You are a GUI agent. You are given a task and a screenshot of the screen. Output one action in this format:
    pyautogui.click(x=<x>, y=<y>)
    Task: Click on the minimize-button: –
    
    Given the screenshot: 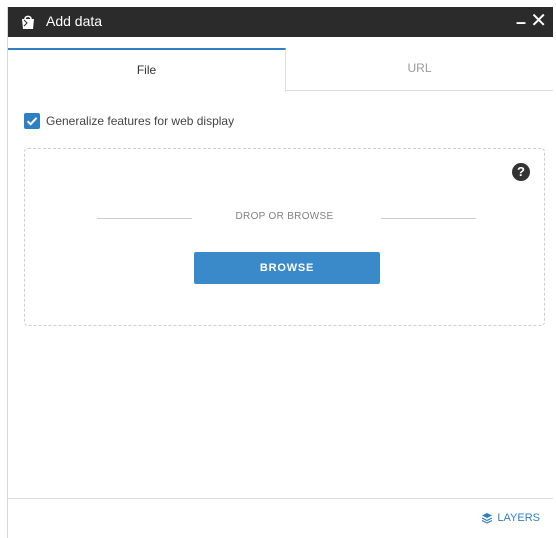 What is the action you would take?
    pyautogui.click(x=521, y=22)
    